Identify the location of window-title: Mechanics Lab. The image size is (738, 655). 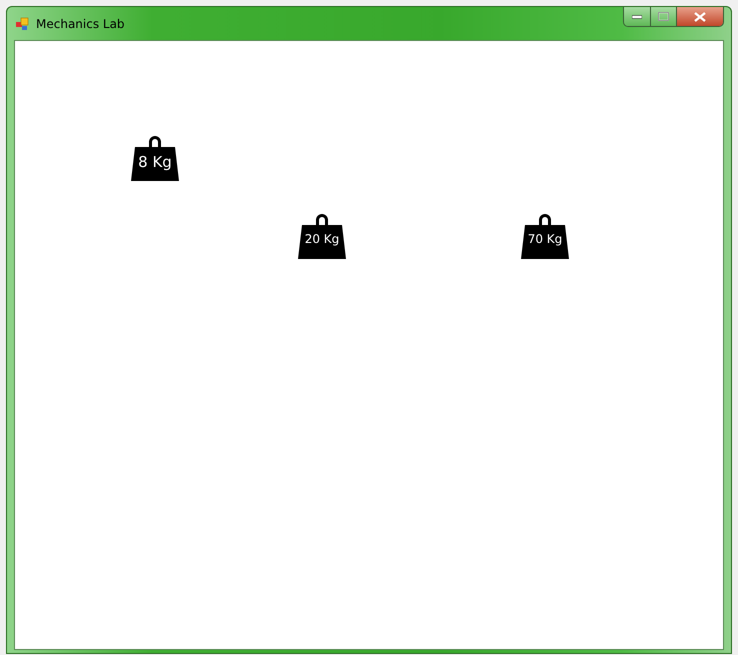
(80, 24).